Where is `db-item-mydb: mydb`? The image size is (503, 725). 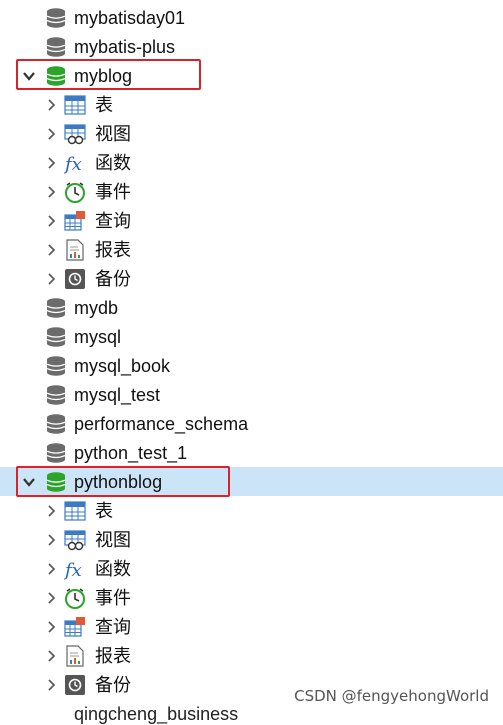
db-item-mydb: mydb is located at coordinates (251, 307).